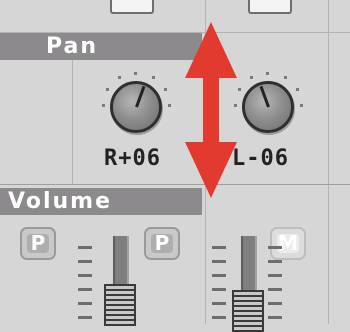 This screenshot has width=350, height=332. What do you see at coordinates (288, 243) in the screenshot?
I see `mute-button: M` at bounding box center [288, 243].